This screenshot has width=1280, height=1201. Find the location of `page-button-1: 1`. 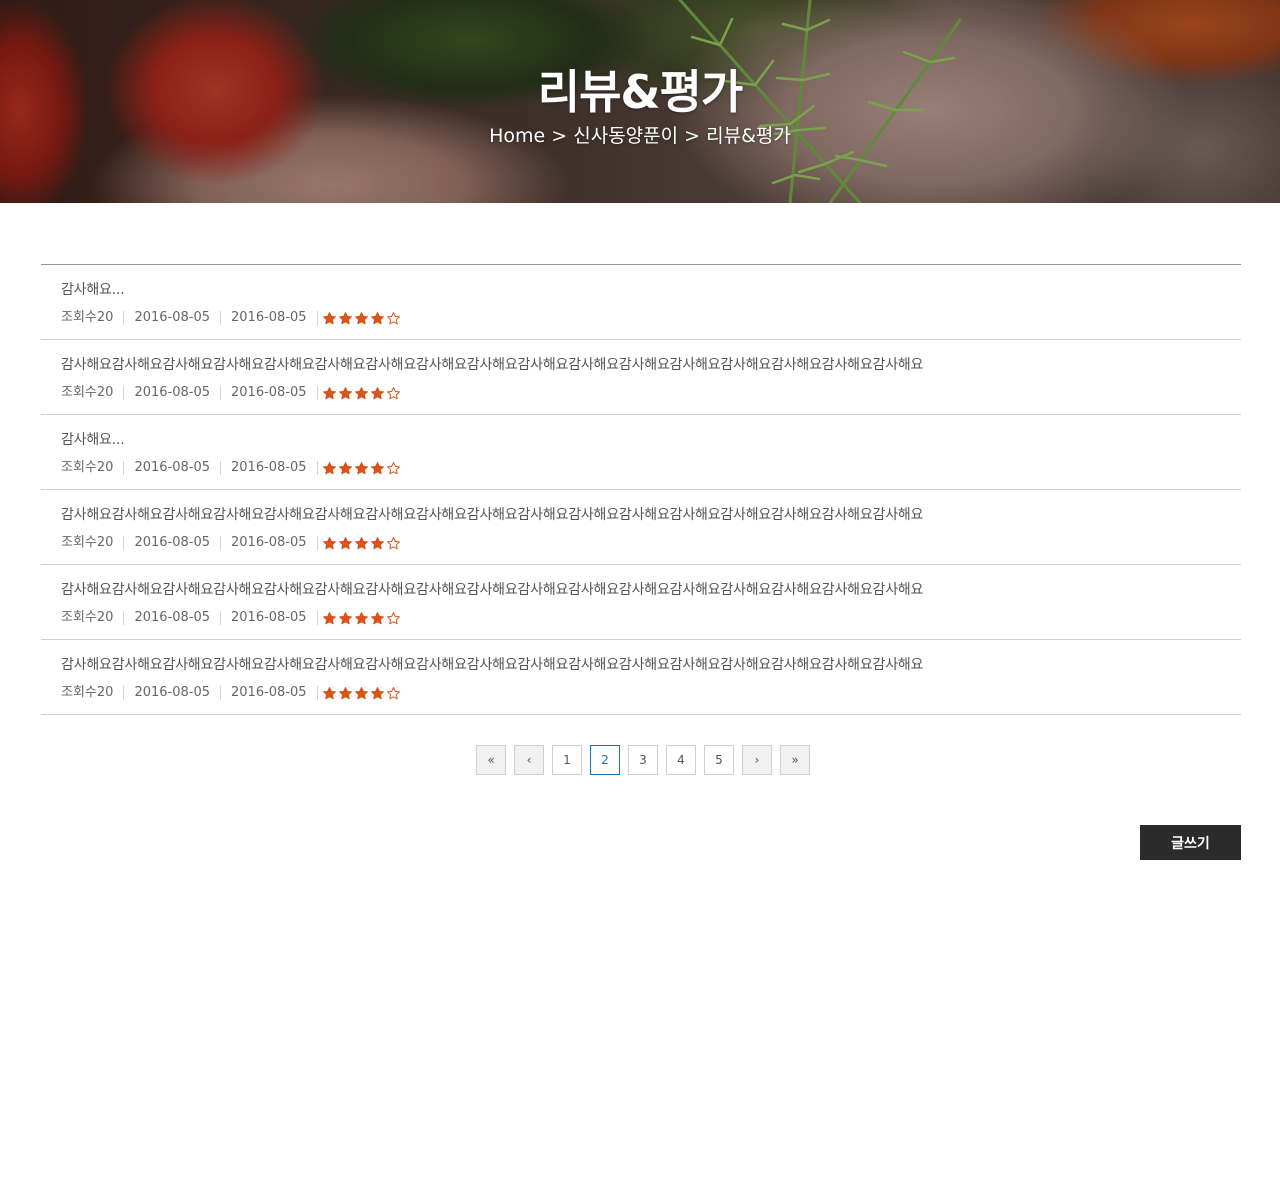

page-button-1: 1 is located at coordinates (567, 760).